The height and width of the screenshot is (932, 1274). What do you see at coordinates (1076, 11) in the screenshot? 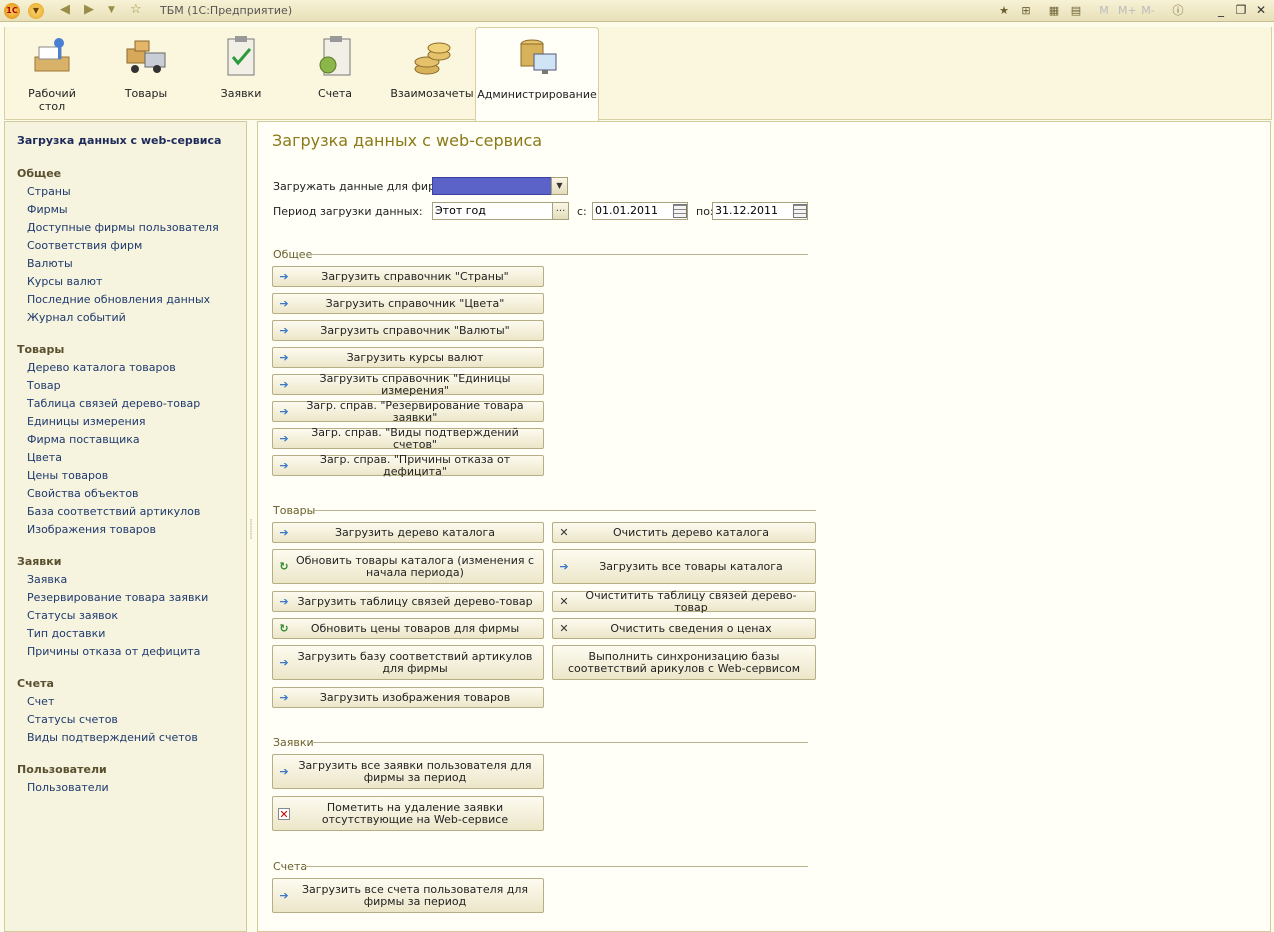
I see `calendar-icon: ▤` at bounding box center [1076, 11].